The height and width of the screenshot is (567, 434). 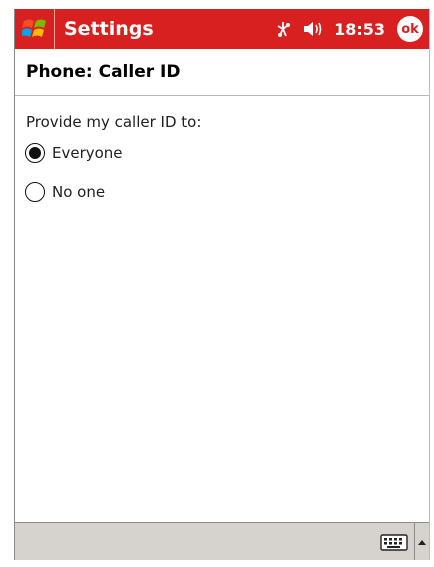 I want to click on start-button, so click(x=35, y=29).